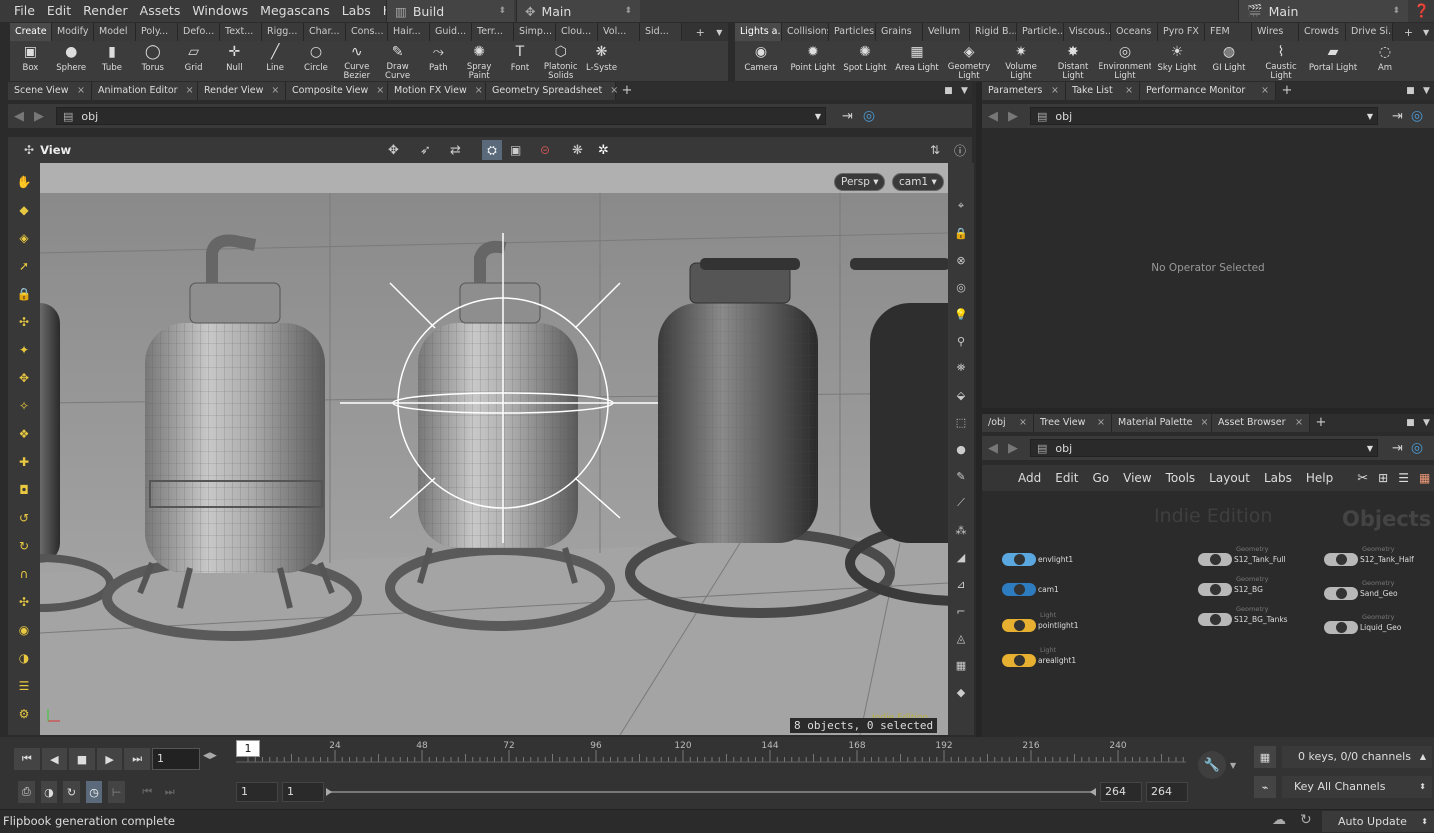 The height and width of the screenshot is (833, 1434). I want to click on menu-render: Render, so click(105, 11).